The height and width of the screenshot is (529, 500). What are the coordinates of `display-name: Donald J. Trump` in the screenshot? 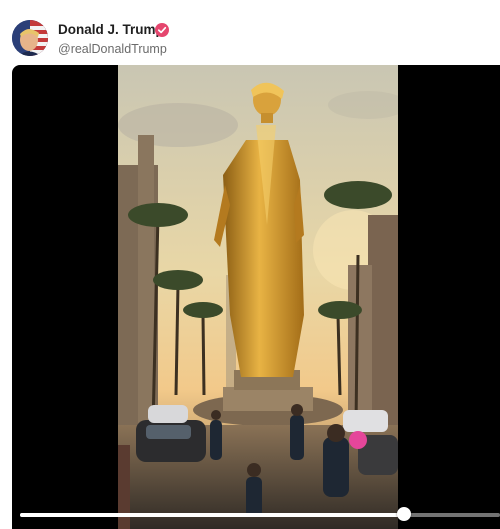 It's located at (111, 29).